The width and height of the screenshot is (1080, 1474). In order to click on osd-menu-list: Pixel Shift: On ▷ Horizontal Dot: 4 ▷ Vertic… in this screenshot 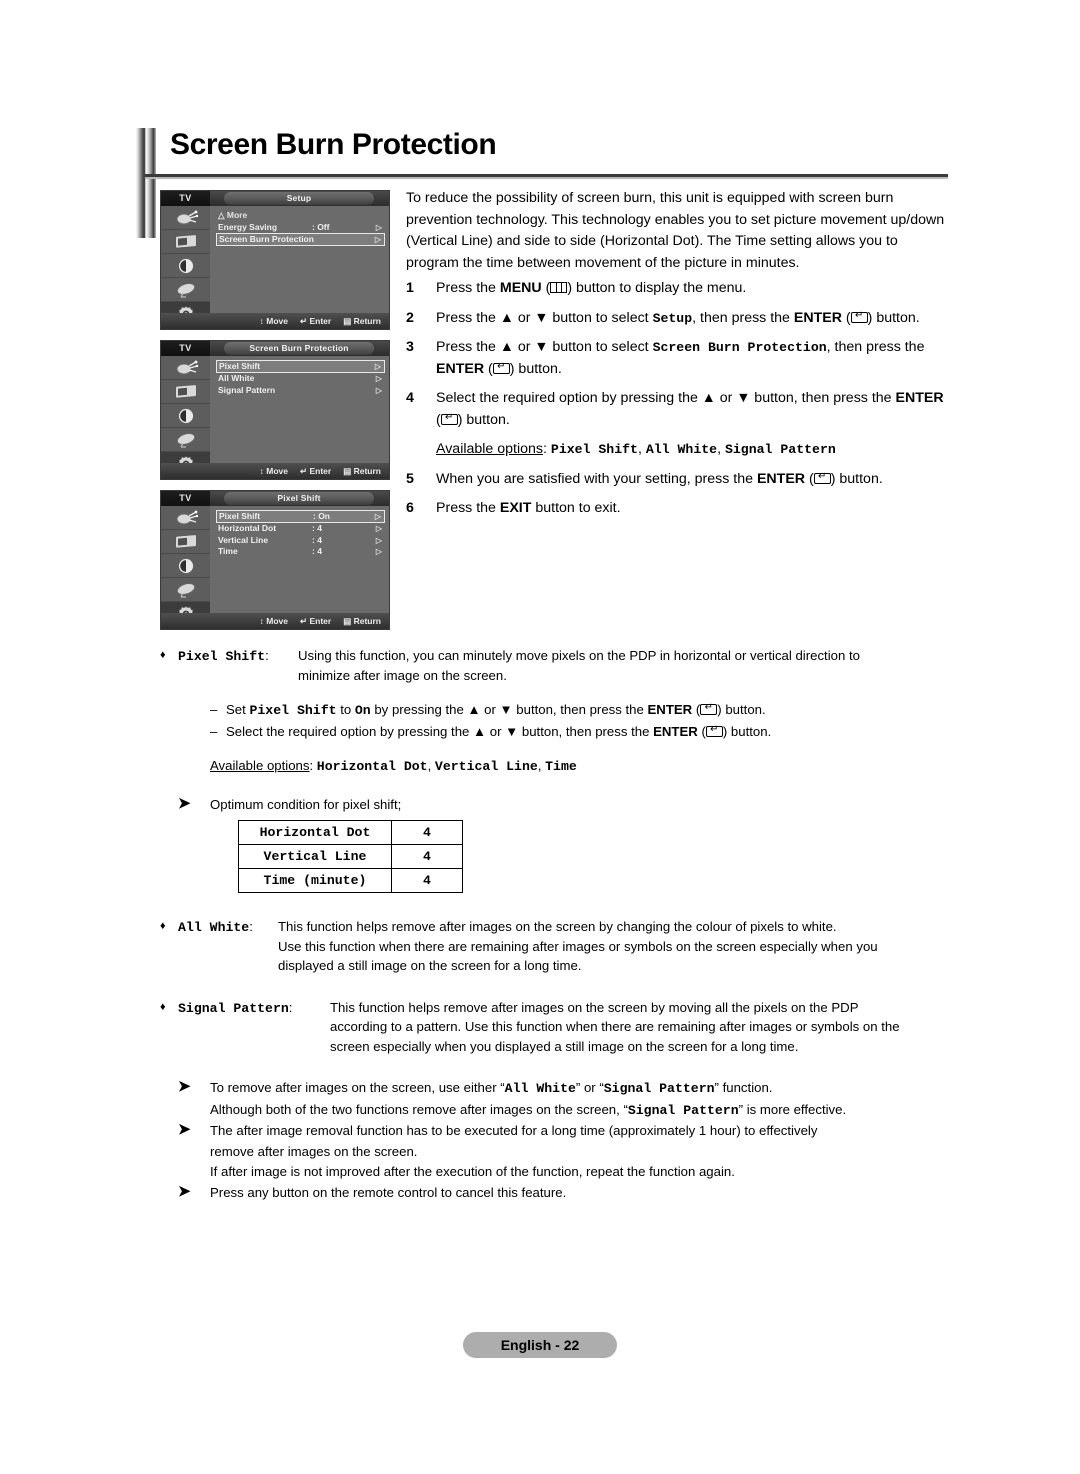, I will do `click(299, 559)`.